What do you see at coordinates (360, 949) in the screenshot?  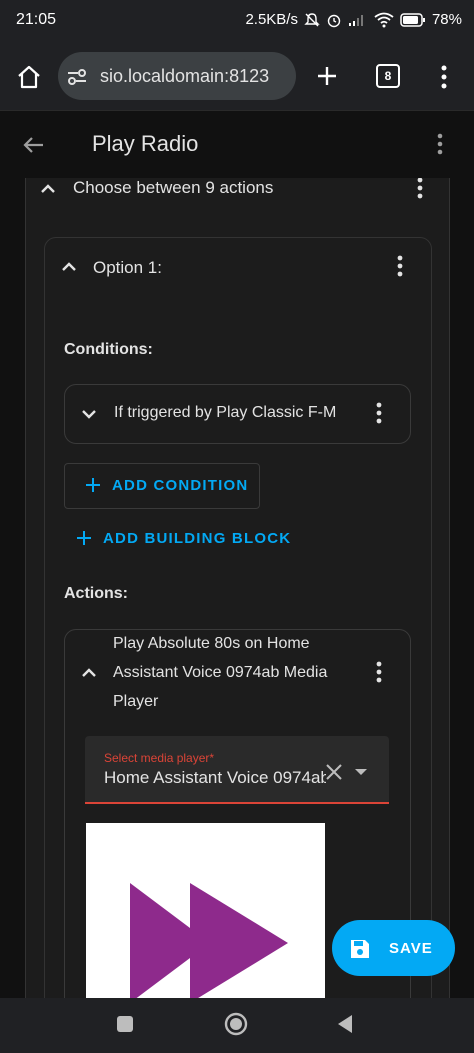 I see `save-icon` at bounding box center [360, 949].